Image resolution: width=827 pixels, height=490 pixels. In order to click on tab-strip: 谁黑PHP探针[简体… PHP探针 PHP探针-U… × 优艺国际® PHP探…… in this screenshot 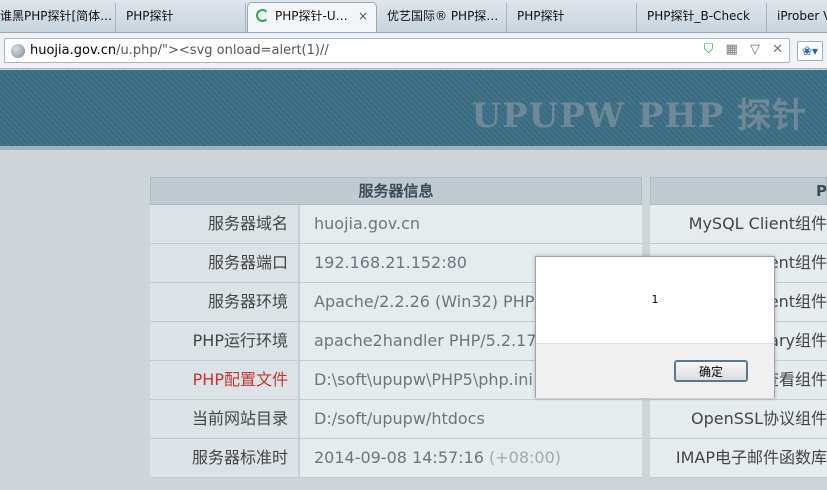, I will do `click(413, 16)`.